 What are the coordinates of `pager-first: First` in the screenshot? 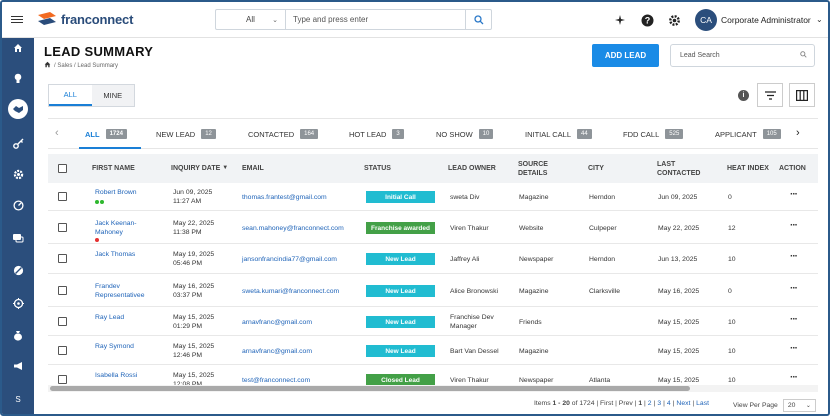 It's located at (606, 403).